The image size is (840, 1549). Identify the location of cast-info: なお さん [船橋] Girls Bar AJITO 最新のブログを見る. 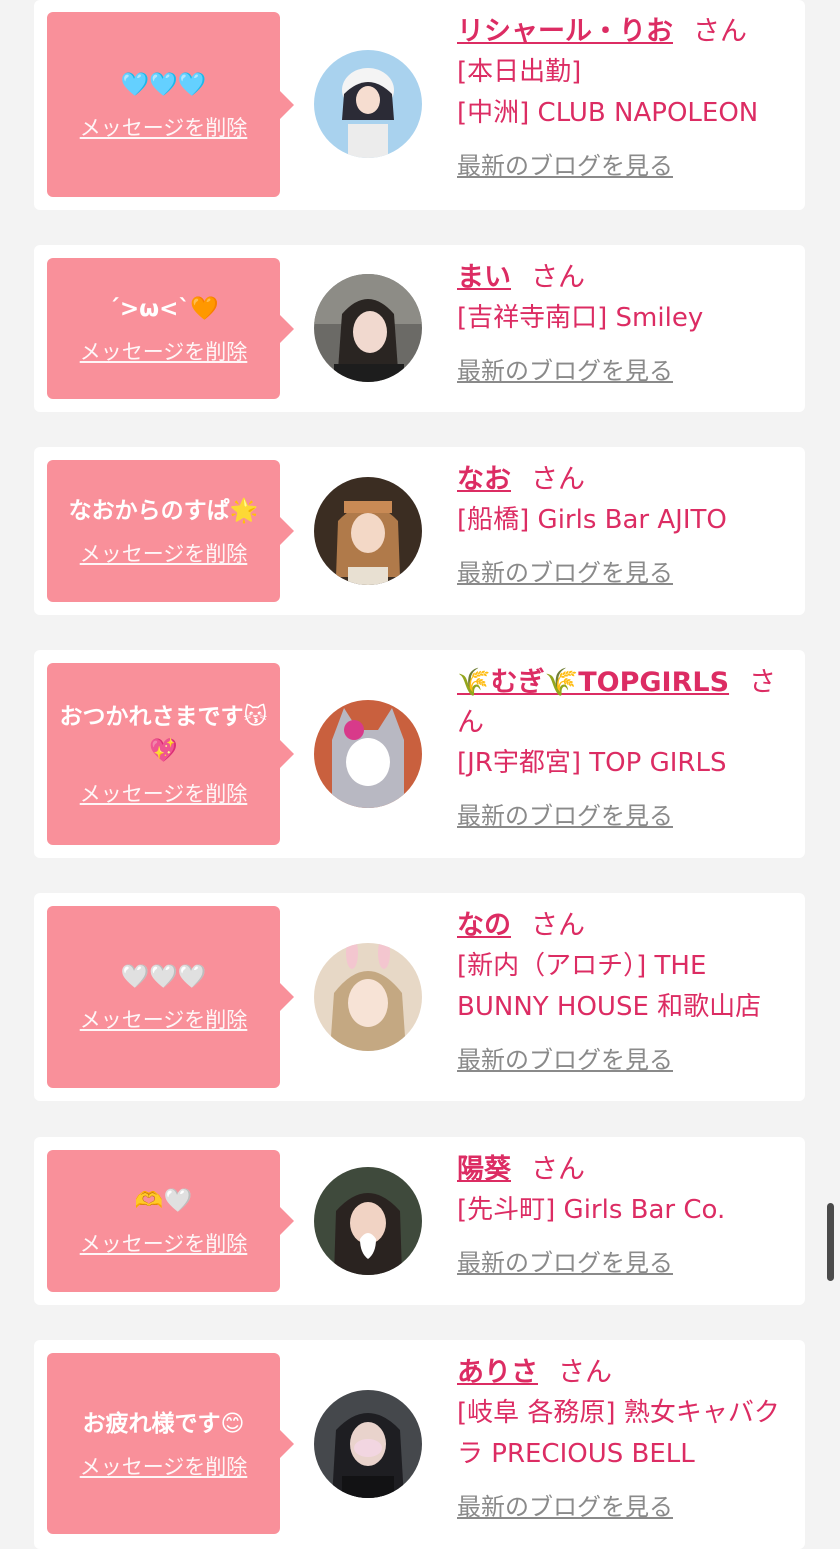
(624, 524).